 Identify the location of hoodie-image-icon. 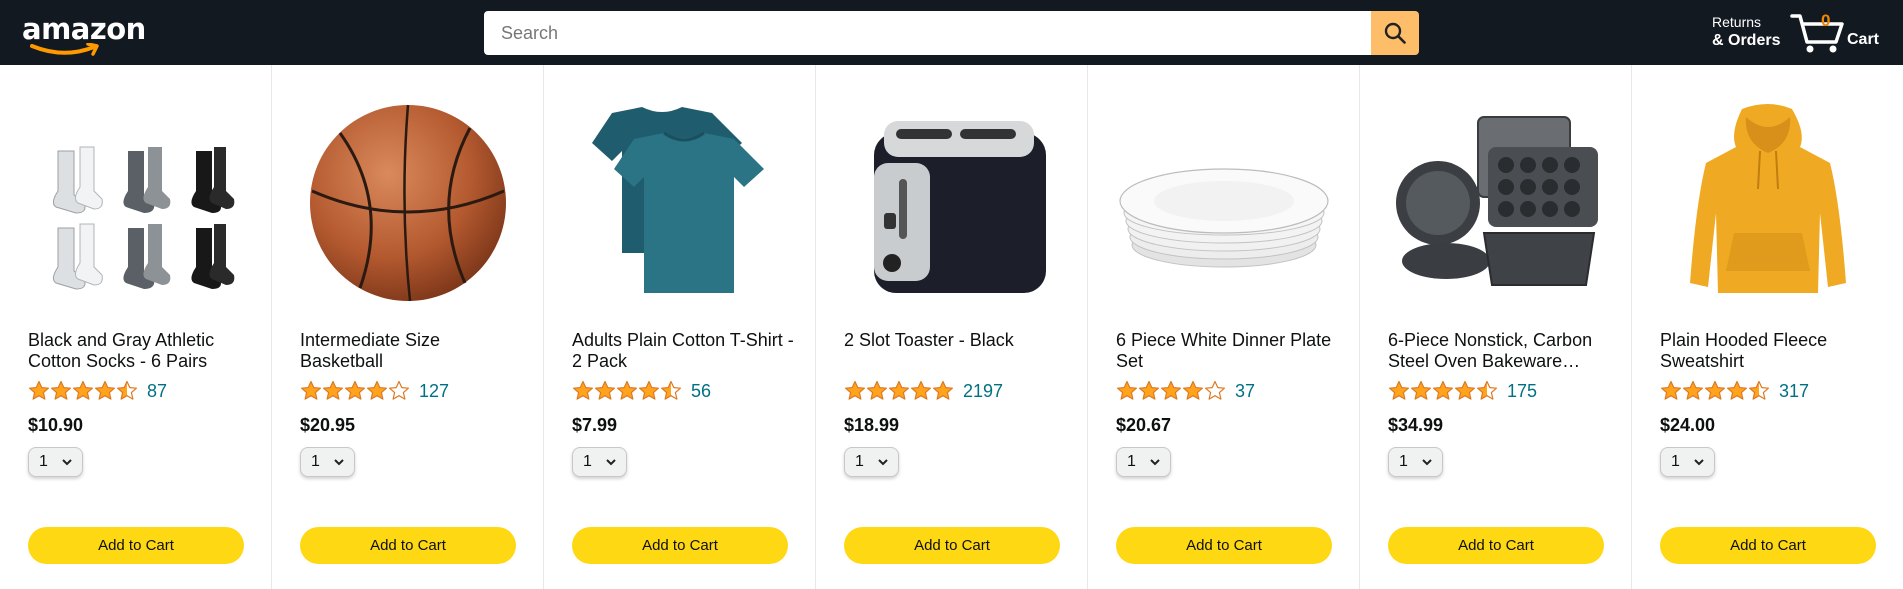
(1768, 198).